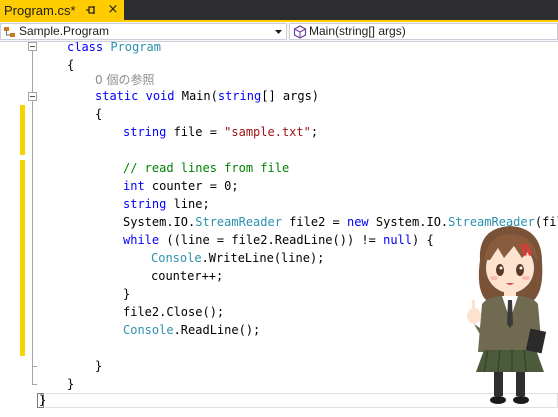  I want to click on code-text: file2 =, so click(314, 222).